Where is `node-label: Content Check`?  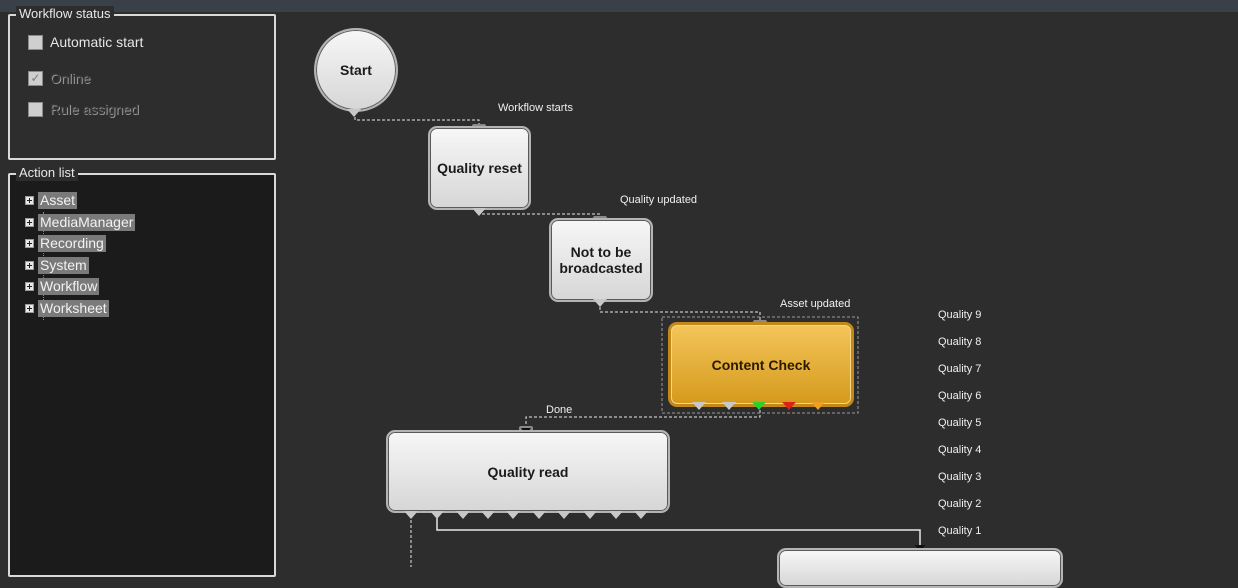
node-label: Content Check is located at coordinates (761, 364).